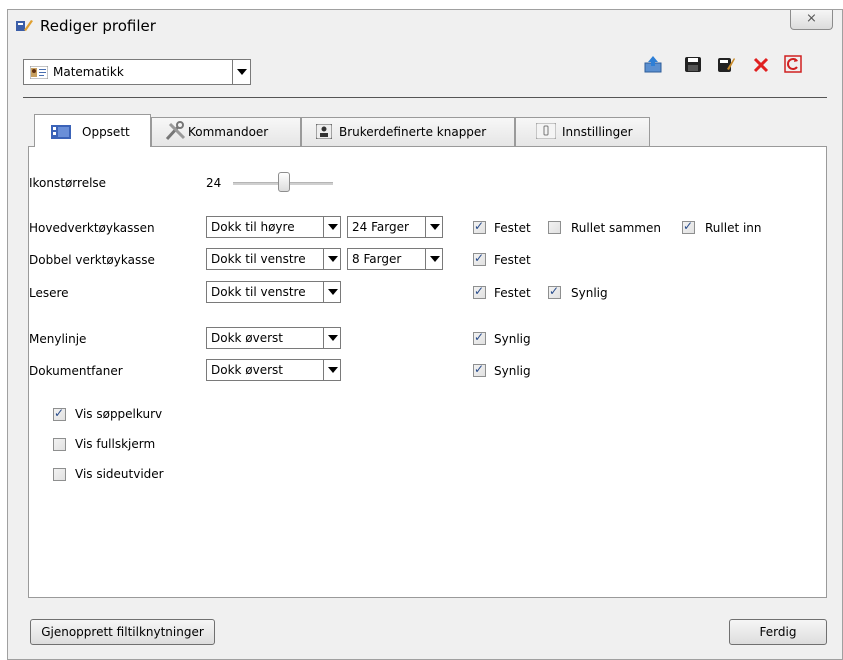  What do you see at coordinates (253, 227) in the screenshot?
I see `select-value: Dokk til høyre` at bounding box center [253, 227].